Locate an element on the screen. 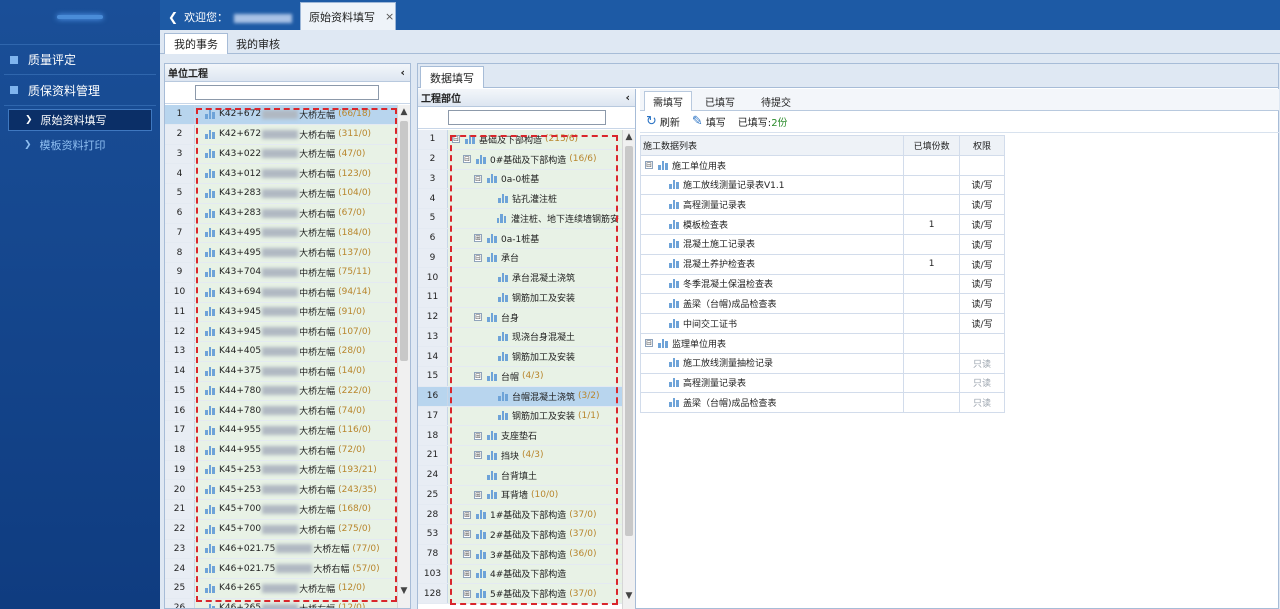 The height and width of the screenshot is (609, 1280). collapse-sidebar-icon: ❮ is located at coordinates (173, 17).